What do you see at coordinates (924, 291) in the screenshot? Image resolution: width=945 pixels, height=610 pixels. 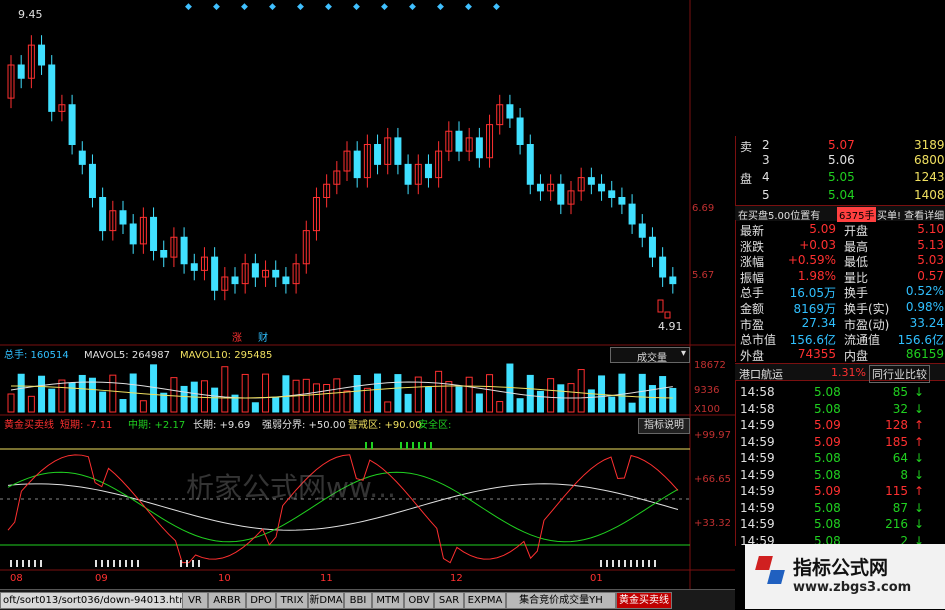 I see `quote-value: 0.52%` at bounding box center [924, 291].